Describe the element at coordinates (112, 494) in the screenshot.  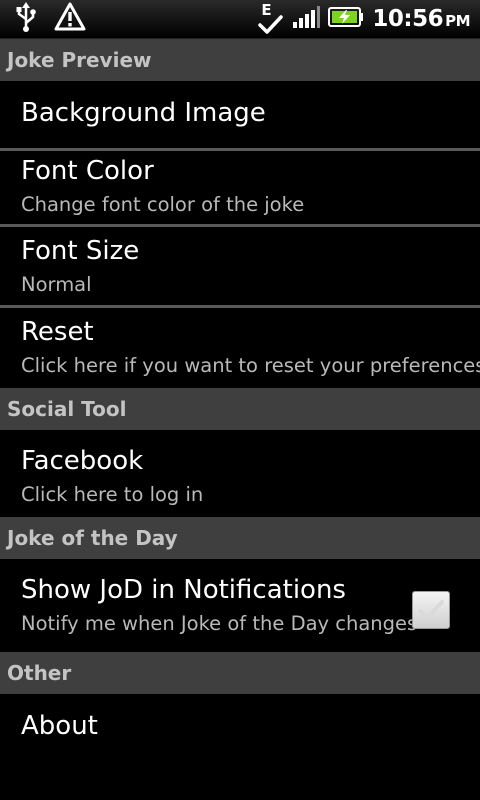
I see `pref-summary: Click here to log in` at that location.